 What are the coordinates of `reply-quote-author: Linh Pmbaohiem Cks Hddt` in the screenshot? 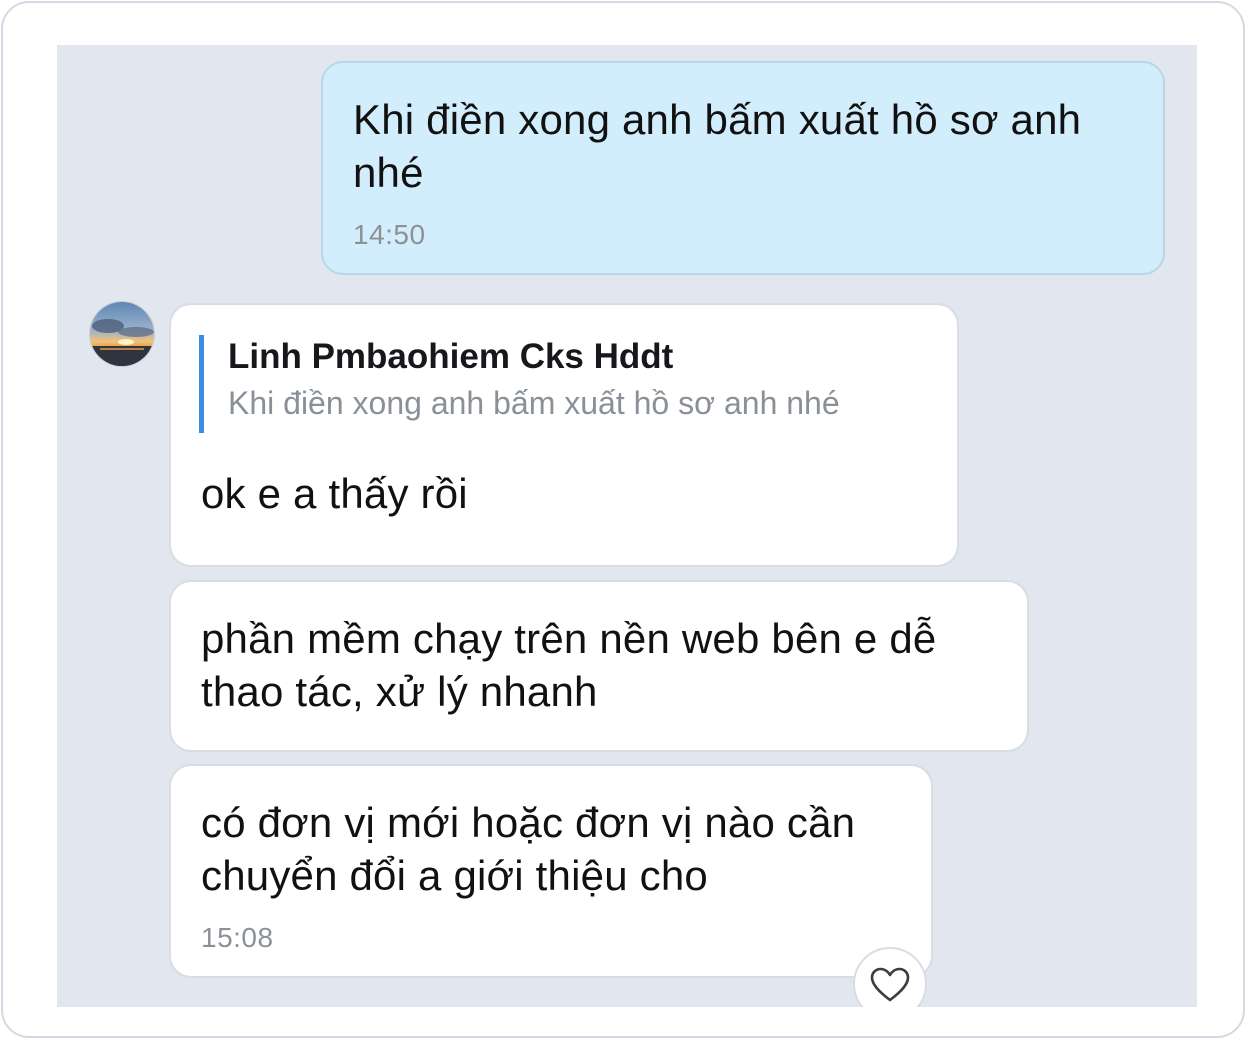 It's located at (451, 356).